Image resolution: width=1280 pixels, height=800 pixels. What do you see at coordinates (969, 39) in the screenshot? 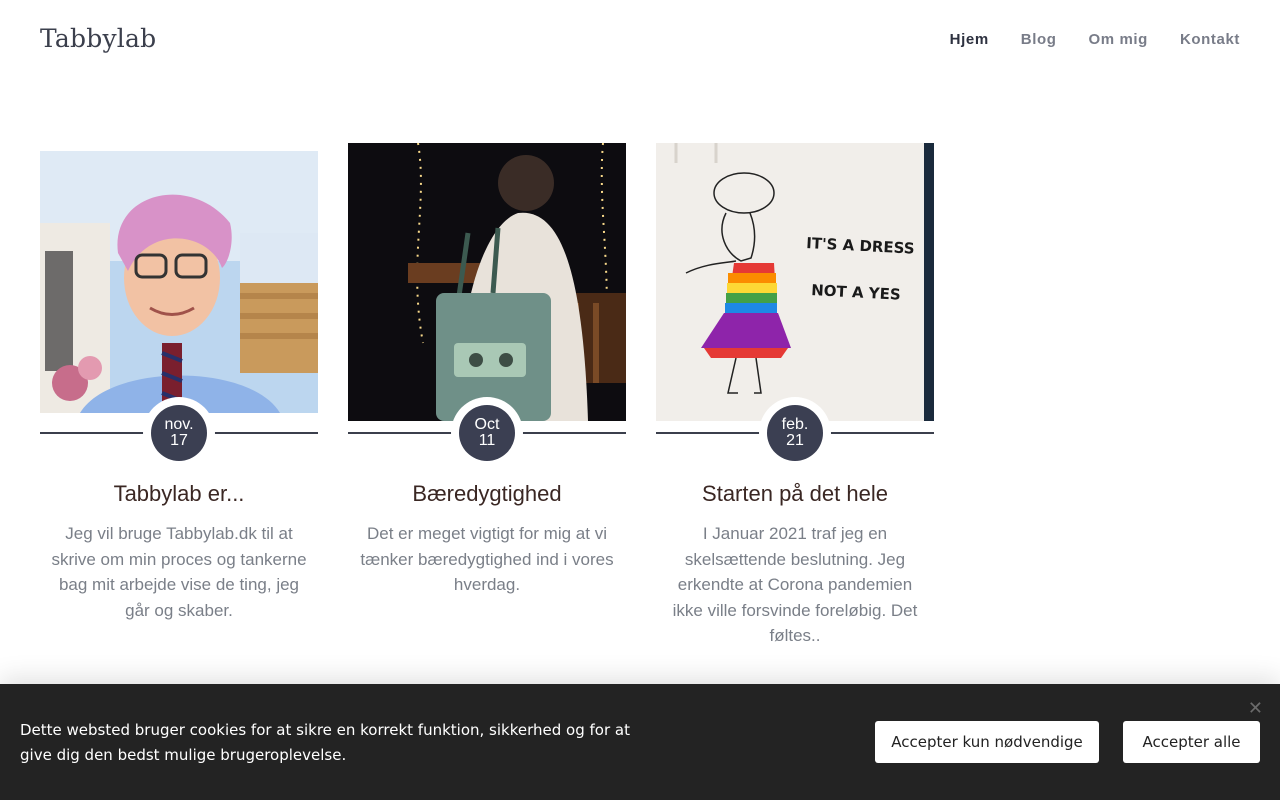
I see `nav-item-hjem: Hjem` at bounding box center [969, 39].